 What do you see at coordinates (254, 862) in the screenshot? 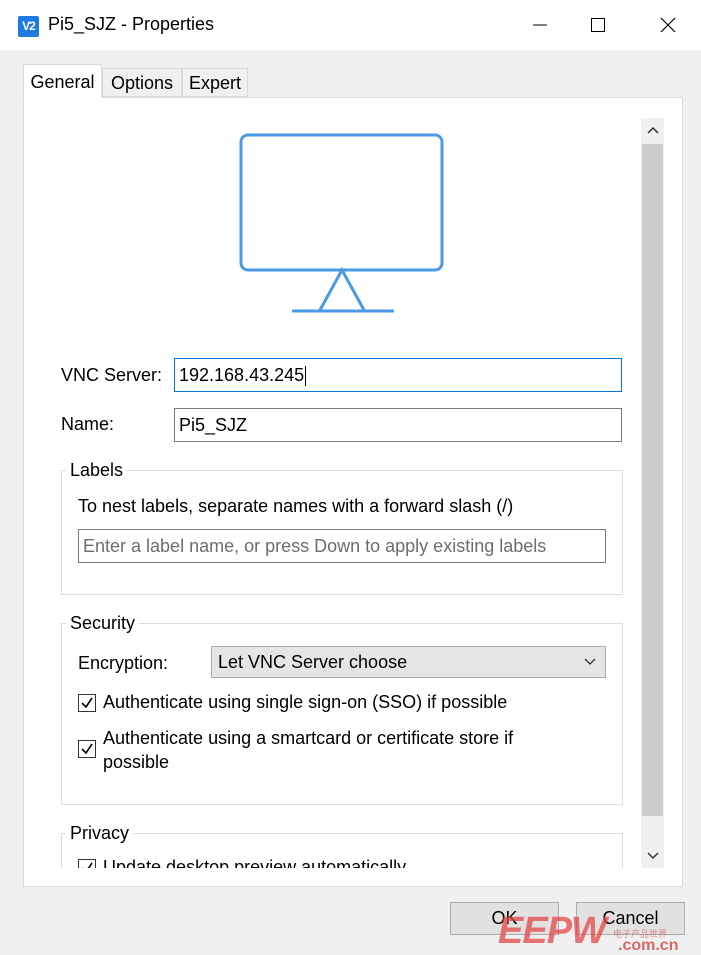
I see `preview-label: Update desktop preview automatically` at bounding box center [254, 862].